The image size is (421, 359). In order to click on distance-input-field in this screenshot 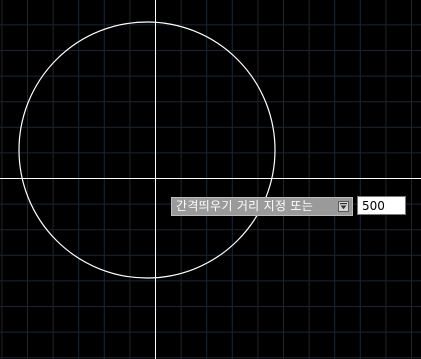, I will do `click(381, 205)`.